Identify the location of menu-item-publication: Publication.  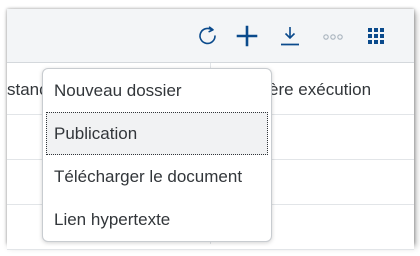
(157, 133).